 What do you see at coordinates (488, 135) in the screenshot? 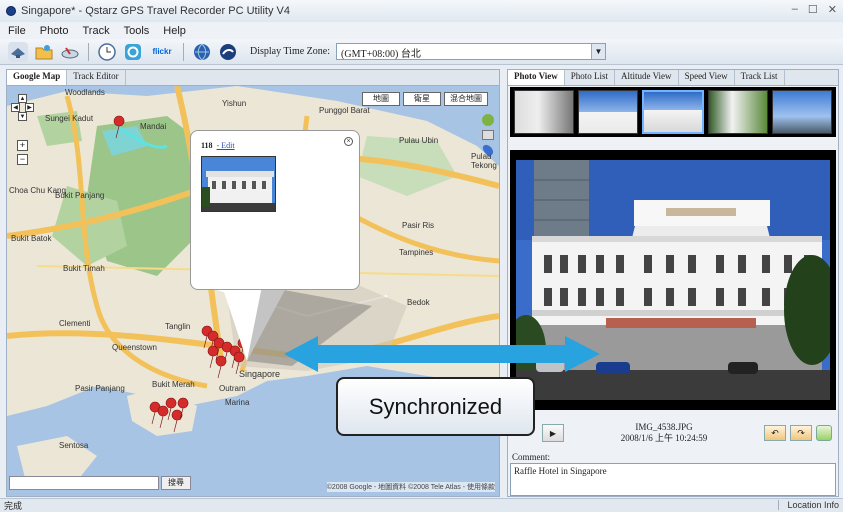
I see `layers-icon` at bounding box center [488, 135].